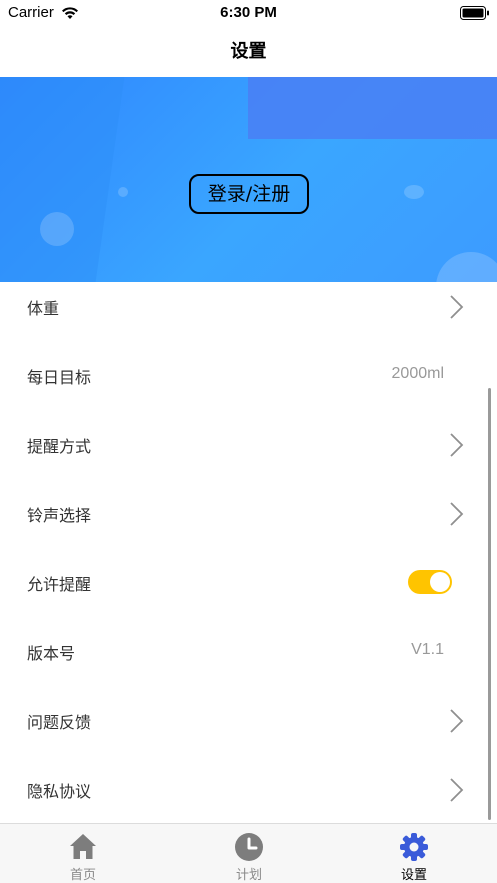 Image resolution: width=497 pixels, height=883 pixels. I want to click on setting-row-feedback: 问题反馈, so click(248, 730).